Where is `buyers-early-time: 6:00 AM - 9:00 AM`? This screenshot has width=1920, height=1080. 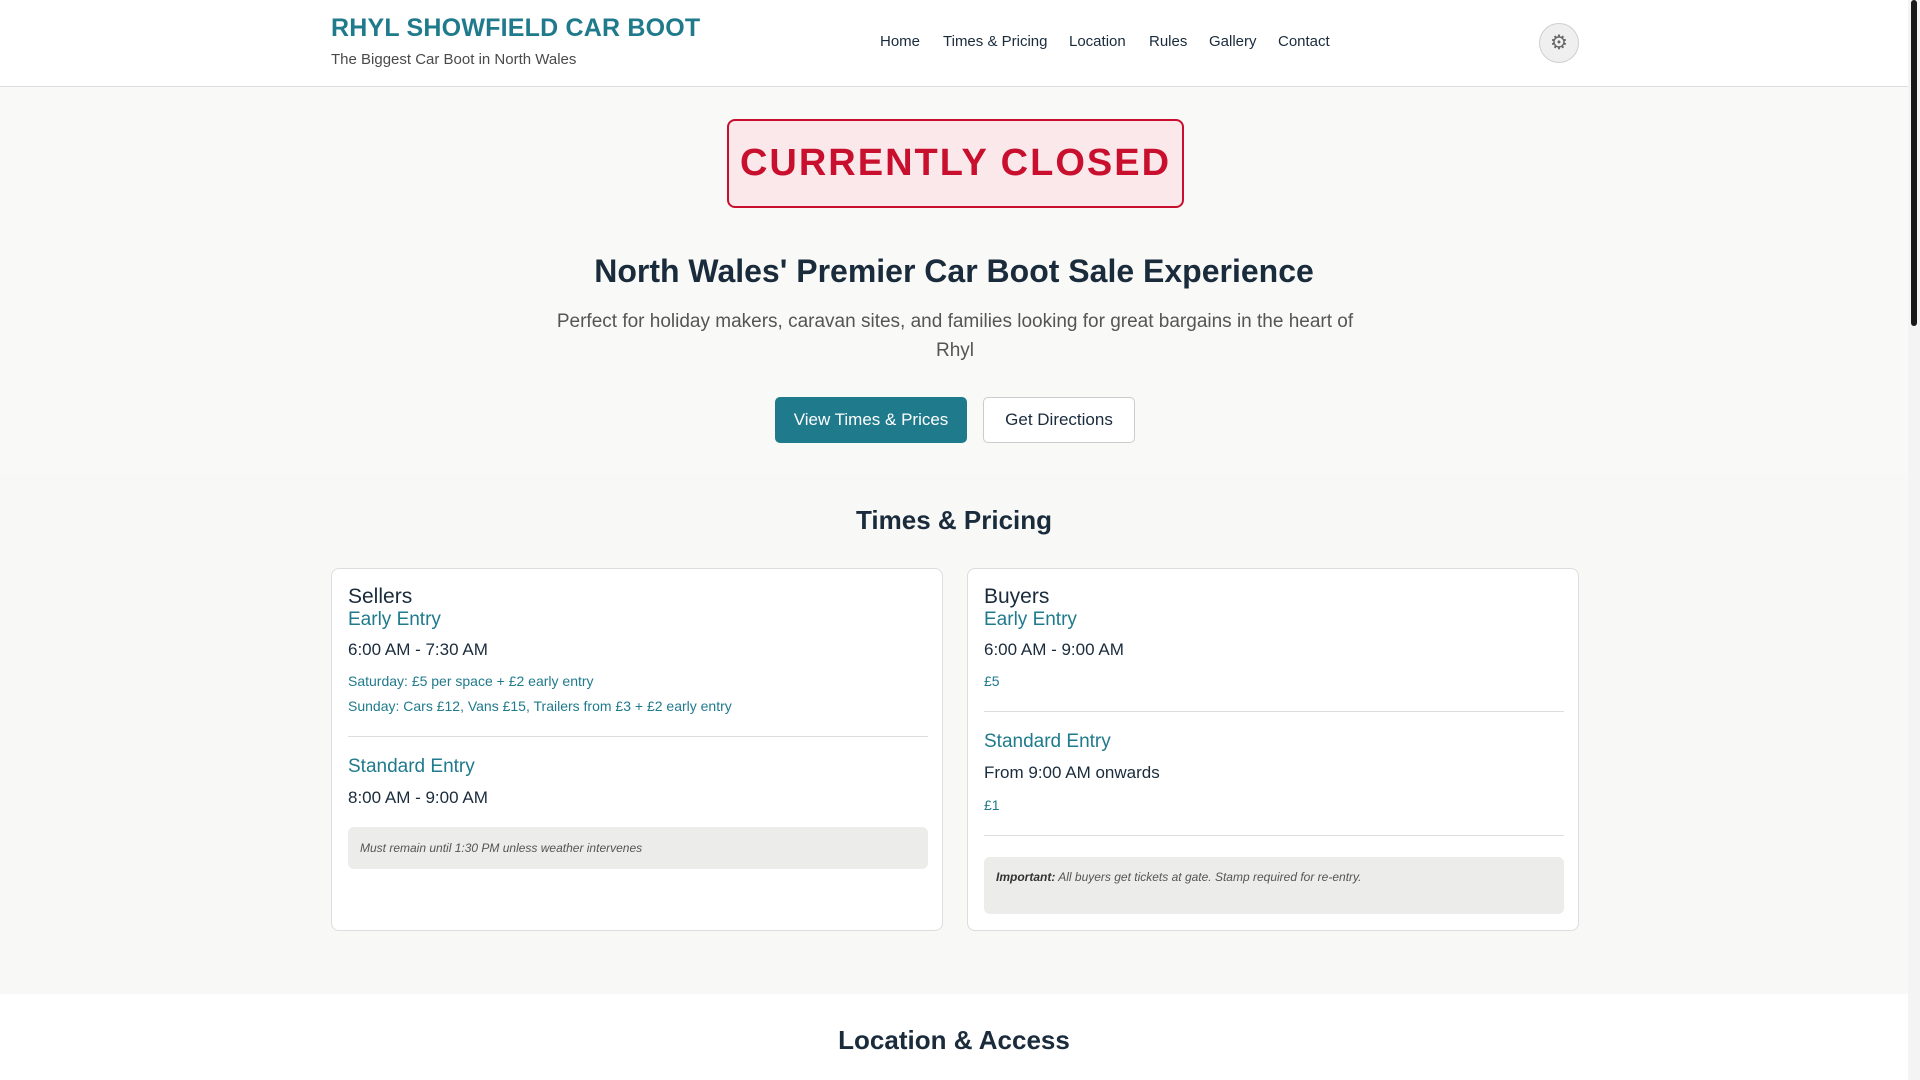
buyers-early-time: 6:00 AM - 9:00 AM is located at coordinates (1054, 649).